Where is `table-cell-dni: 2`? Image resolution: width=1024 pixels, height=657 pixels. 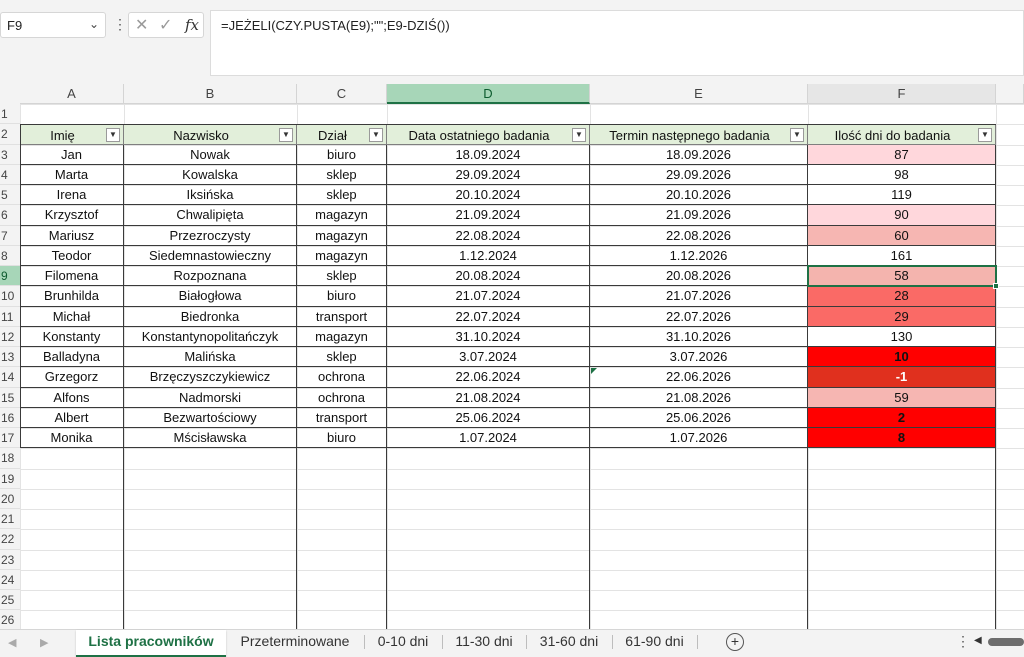 table-cell-dni: 2 is located at coordinates (902, 417).